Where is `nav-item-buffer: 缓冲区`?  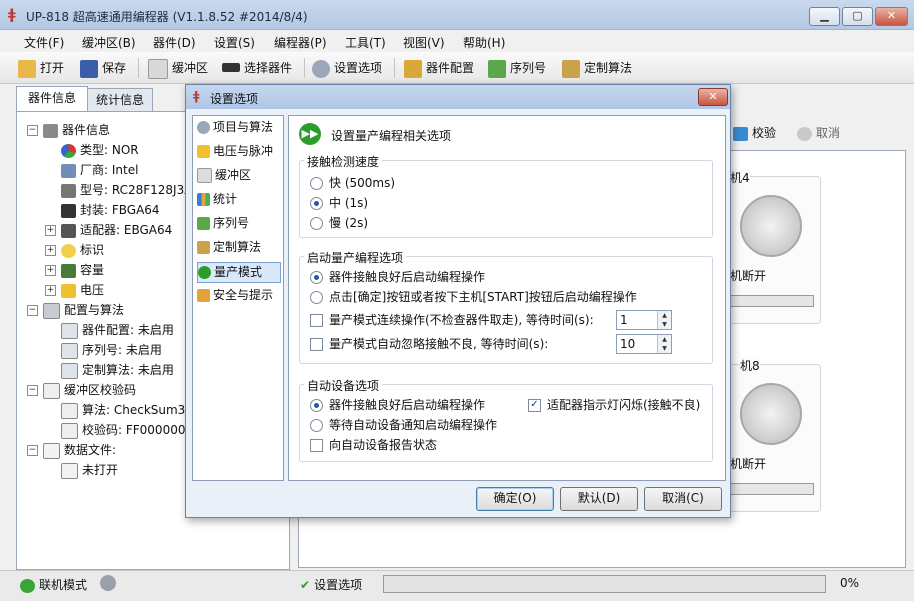 nav-item-buffer: 缓冲区 is located at coordinates (238, 175).